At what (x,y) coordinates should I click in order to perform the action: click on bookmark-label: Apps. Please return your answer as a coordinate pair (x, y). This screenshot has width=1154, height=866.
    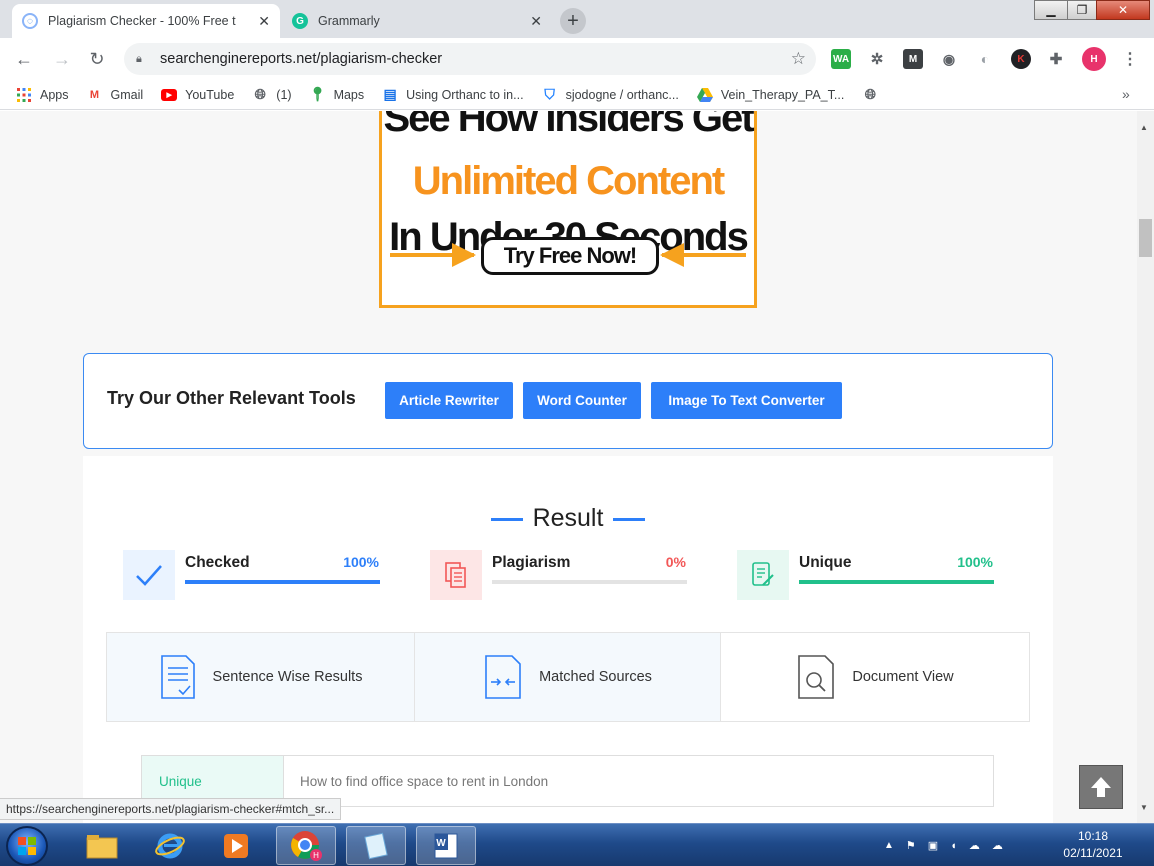
    Looking at the image, I should click on (54, 94).